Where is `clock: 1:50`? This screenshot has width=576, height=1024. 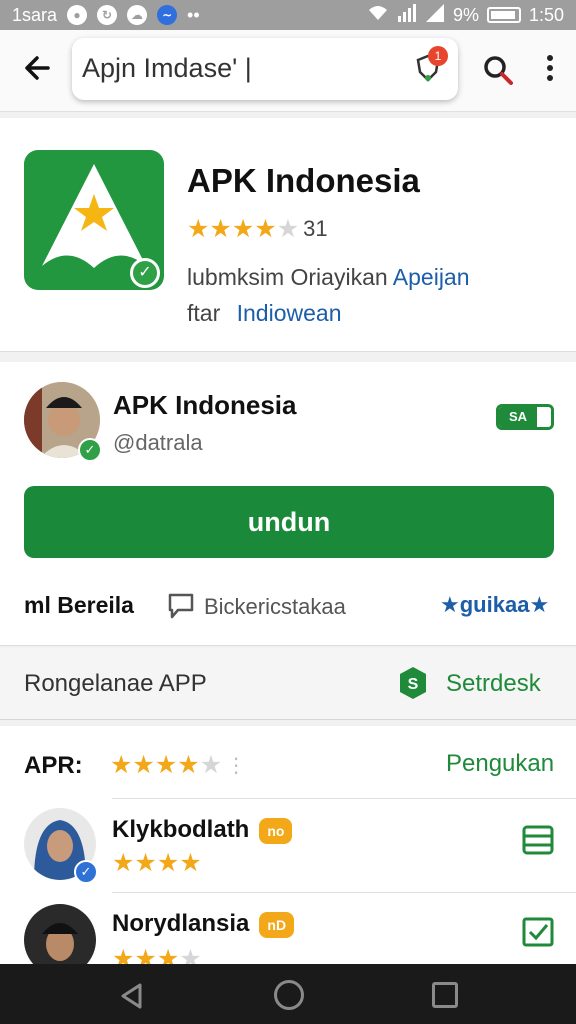
clock: 1:50 is located at coordinates (546, 14).